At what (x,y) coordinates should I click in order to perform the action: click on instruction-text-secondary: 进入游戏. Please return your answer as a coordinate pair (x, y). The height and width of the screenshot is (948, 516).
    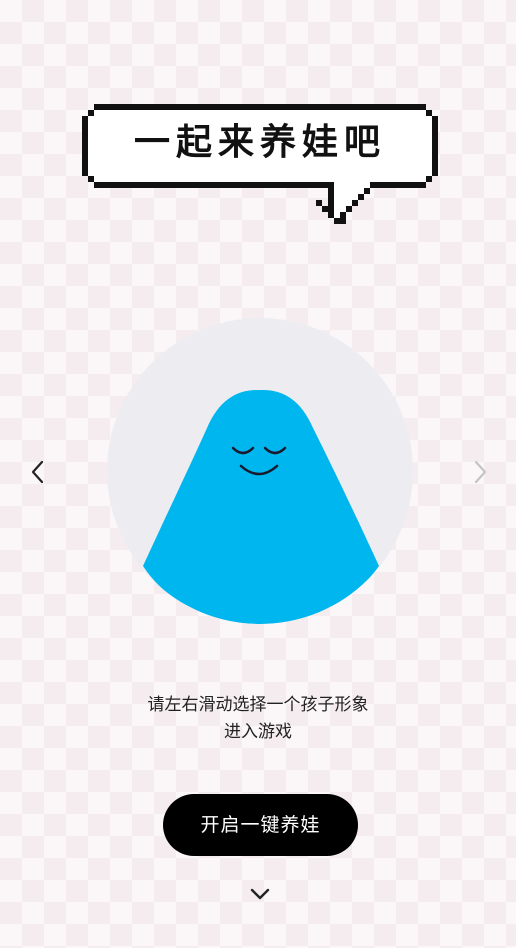
    Looking at the image, I should click on (258, 732).